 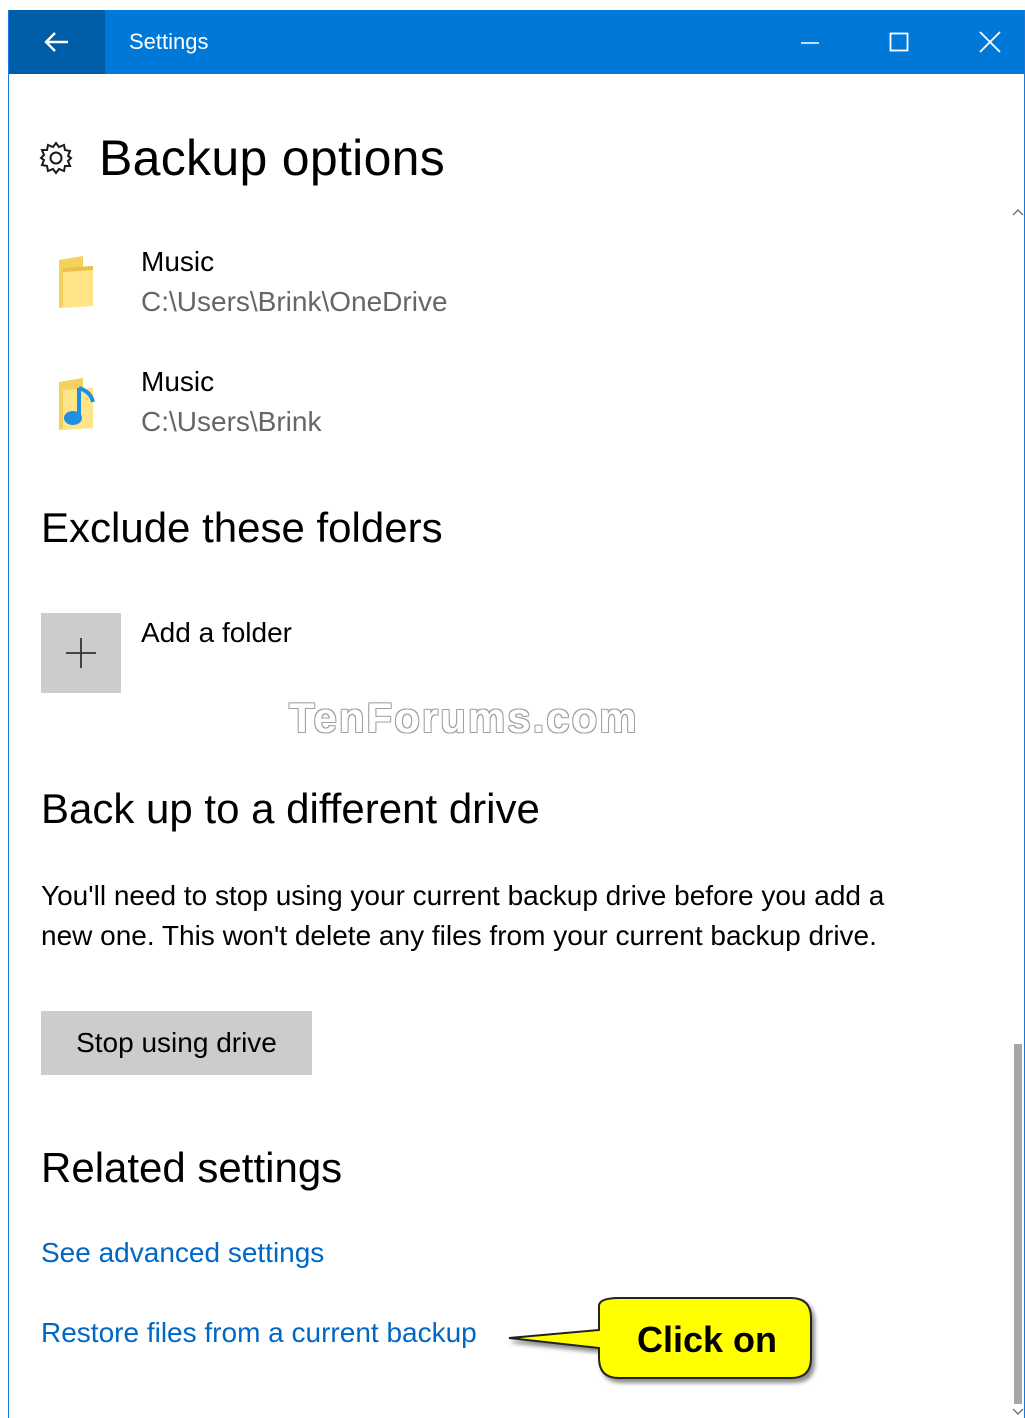 I want to click on included-folder-item: Music C:\Users\Brink\OneDrive, so click(x=403, y=292).